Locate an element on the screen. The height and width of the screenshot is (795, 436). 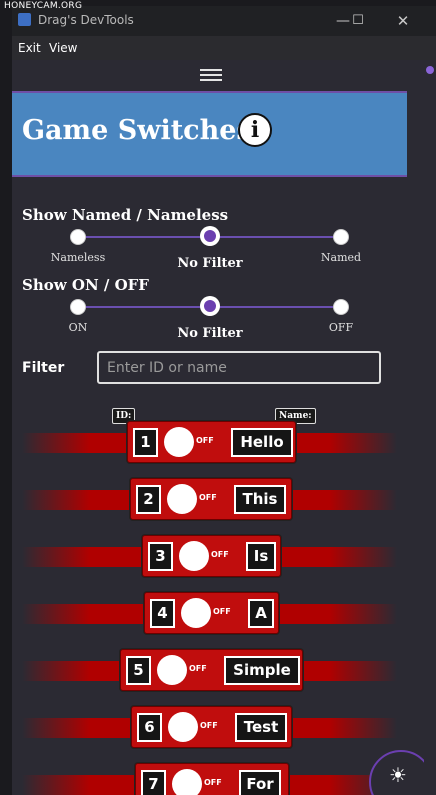
switch-id: 5 is located at coordinates (138, 670).